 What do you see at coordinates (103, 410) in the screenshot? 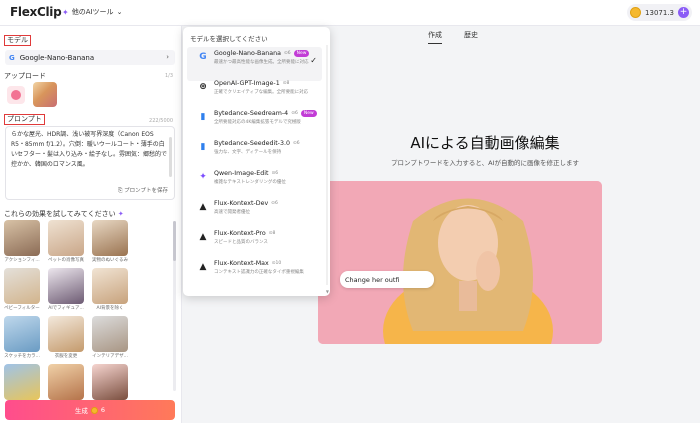
I see `generate-cost: 6` at bounding box center [103, 410].